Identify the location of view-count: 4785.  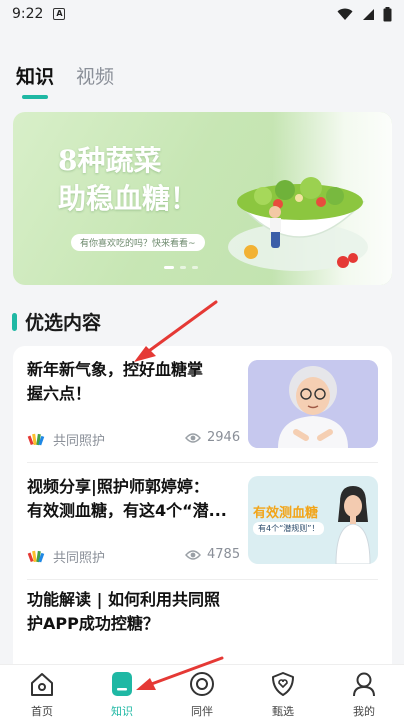
(212, 554).